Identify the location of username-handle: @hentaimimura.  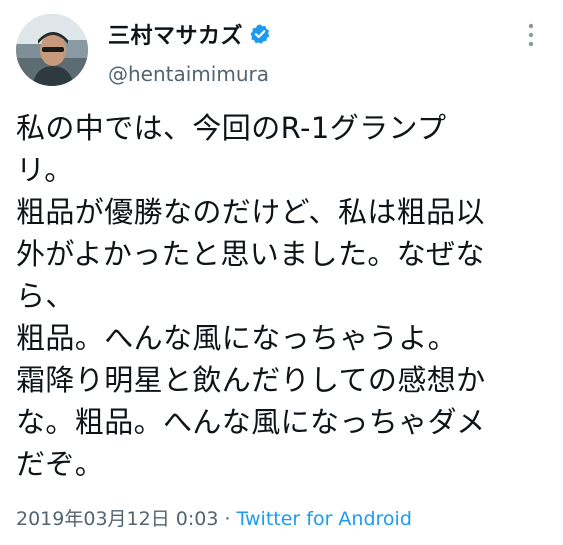
(189, 74).